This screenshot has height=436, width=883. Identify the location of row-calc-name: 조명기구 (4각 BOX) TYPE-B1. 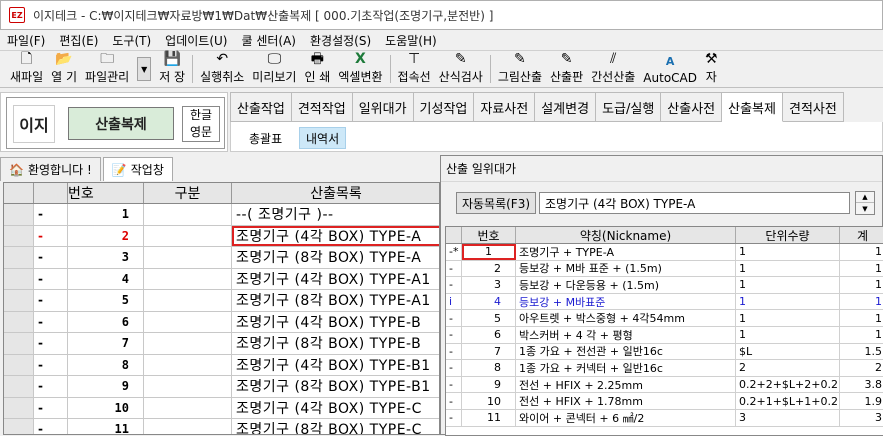
(335, 365).